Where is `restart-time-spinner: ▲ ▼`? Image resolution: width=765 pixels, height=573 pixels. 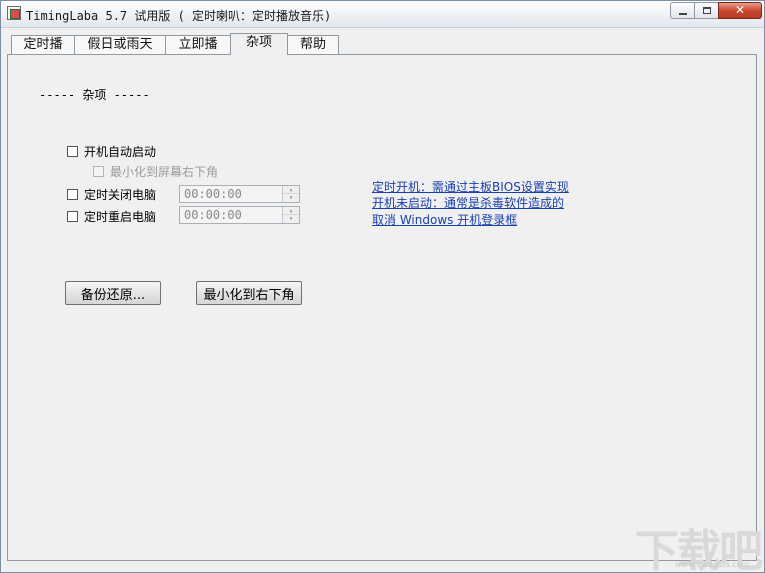 restart-time-spinner: ▲ ▼ is located at coordinates (290, 215).